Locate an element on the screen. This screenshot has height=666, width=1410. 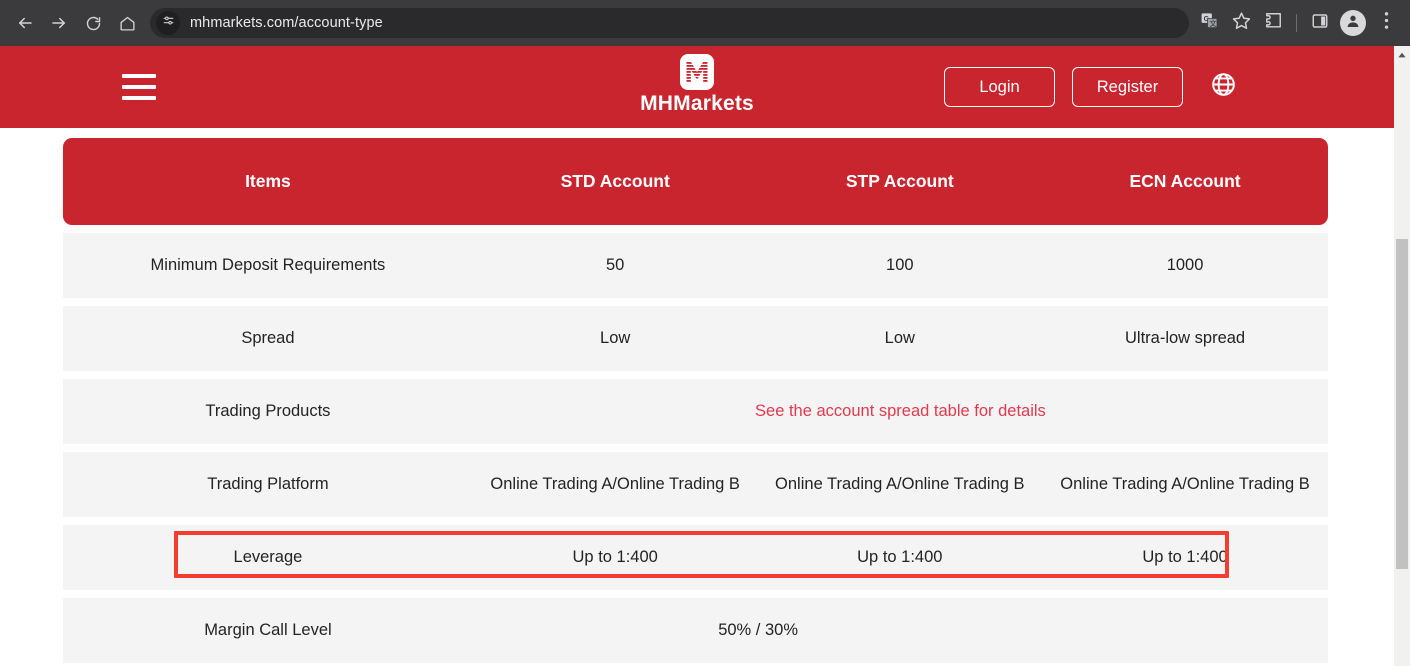
row-value-std: Online Trading A/Online Trading B is located at coordinates (615, 484).